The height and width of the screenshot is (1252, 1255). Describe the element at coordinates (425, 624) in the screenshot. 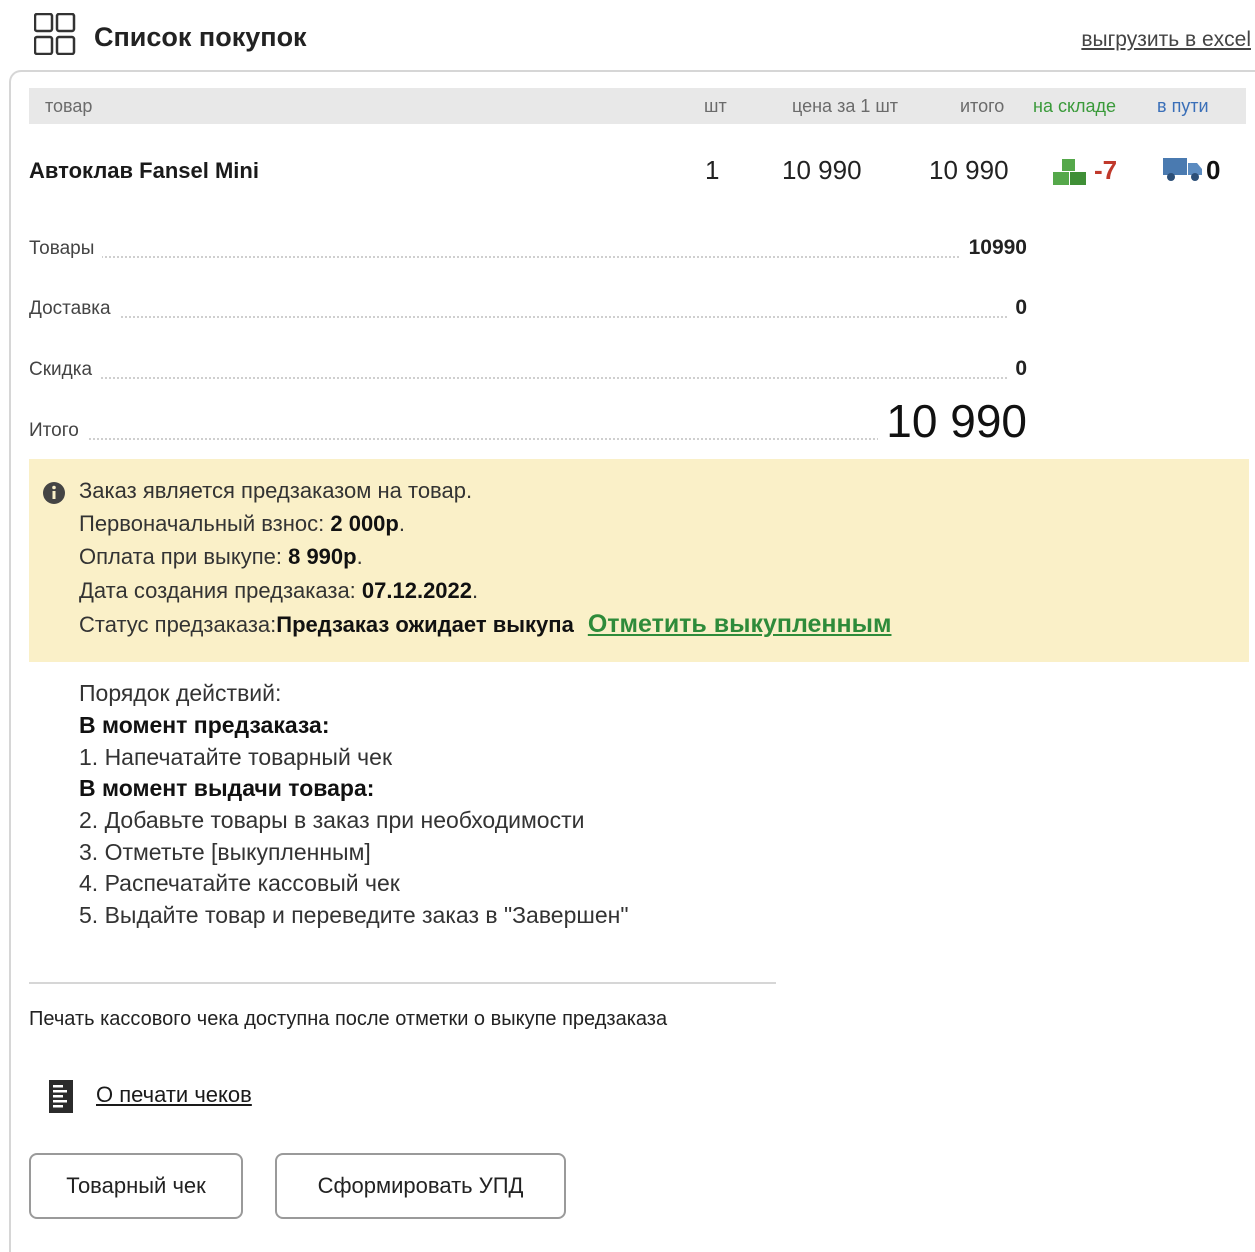

I see `status-value: Предзаказ ожидает выкупа` at that location.